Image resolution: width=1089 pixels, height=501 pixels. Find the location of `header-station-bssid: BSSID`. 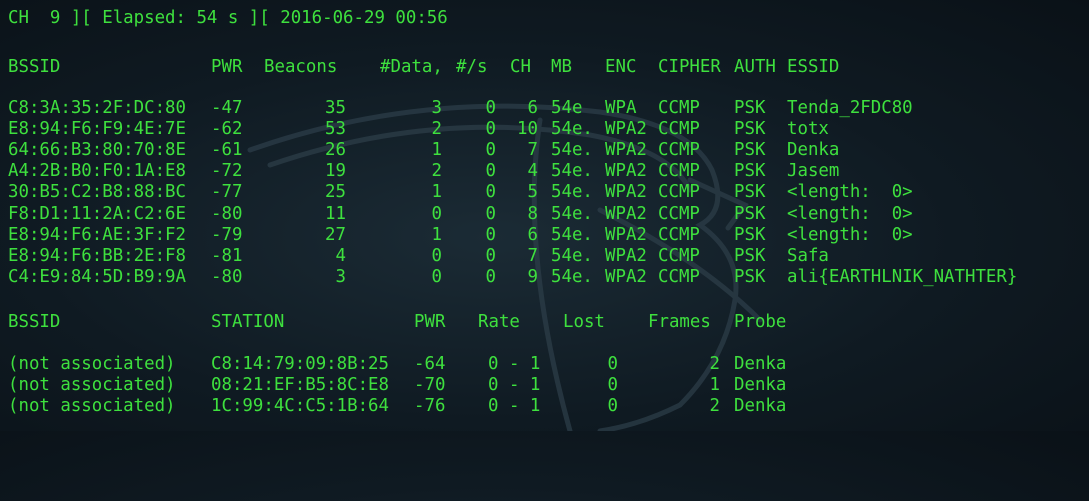

header-station-bssid: BSSID is located at coordinates (34, 322).